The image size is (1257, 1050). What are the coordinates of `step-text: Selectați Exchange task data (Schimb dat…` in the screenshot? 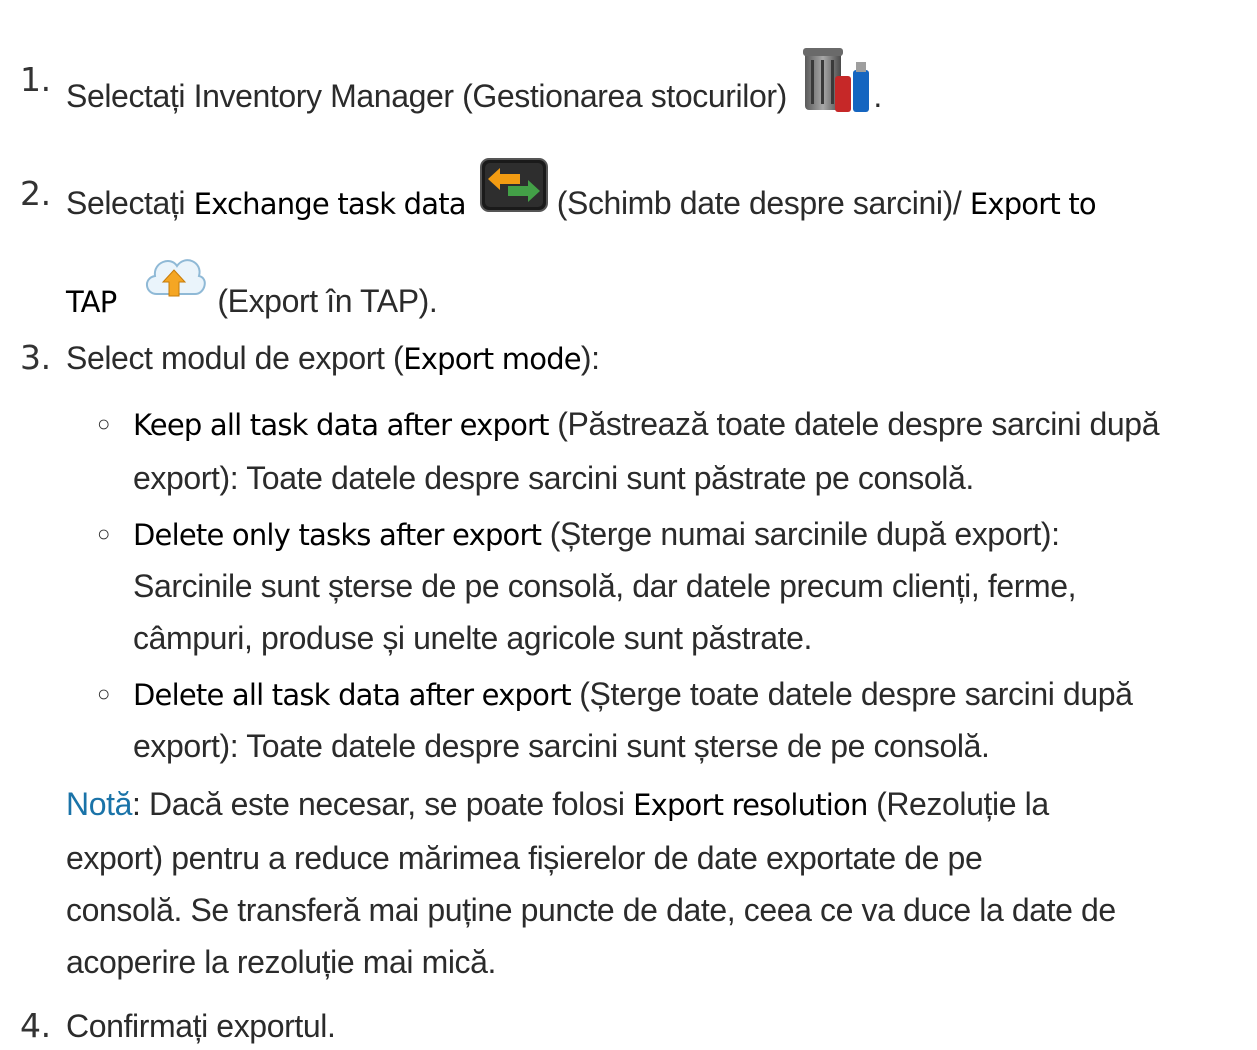 It's located at (581, 197).